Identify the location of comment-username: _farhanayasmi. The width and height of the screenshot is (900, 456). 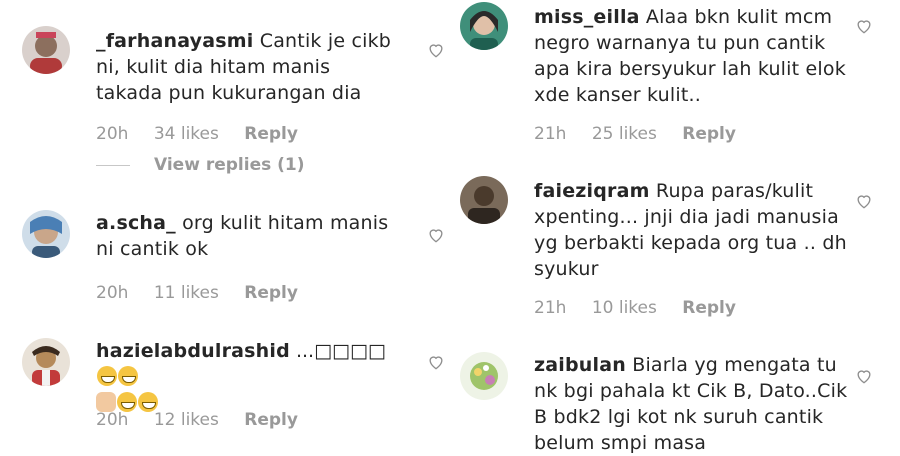
(175, 41).